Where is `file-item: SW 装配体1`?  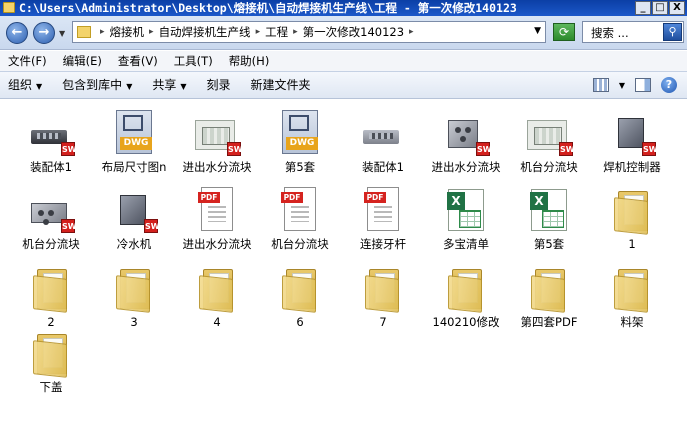
file-item: SW 装配体1 is located at coordinates (51, 141).